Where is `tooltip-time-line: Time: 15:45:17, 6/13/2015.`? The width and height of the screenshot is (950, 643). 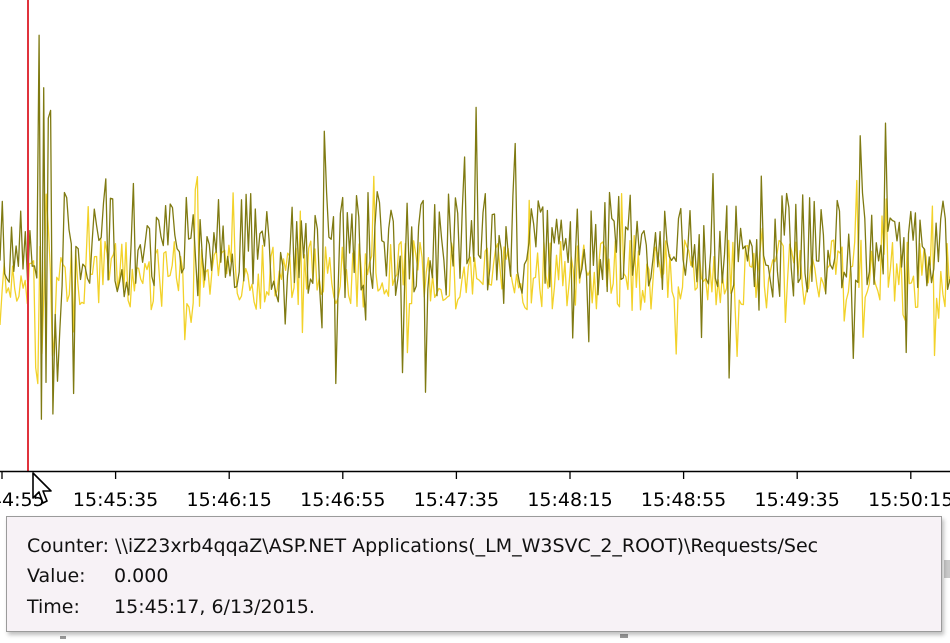
tooltip-time-line: Time: 15:45:17, 6/13/2015. is located at coordinates (171, 607).